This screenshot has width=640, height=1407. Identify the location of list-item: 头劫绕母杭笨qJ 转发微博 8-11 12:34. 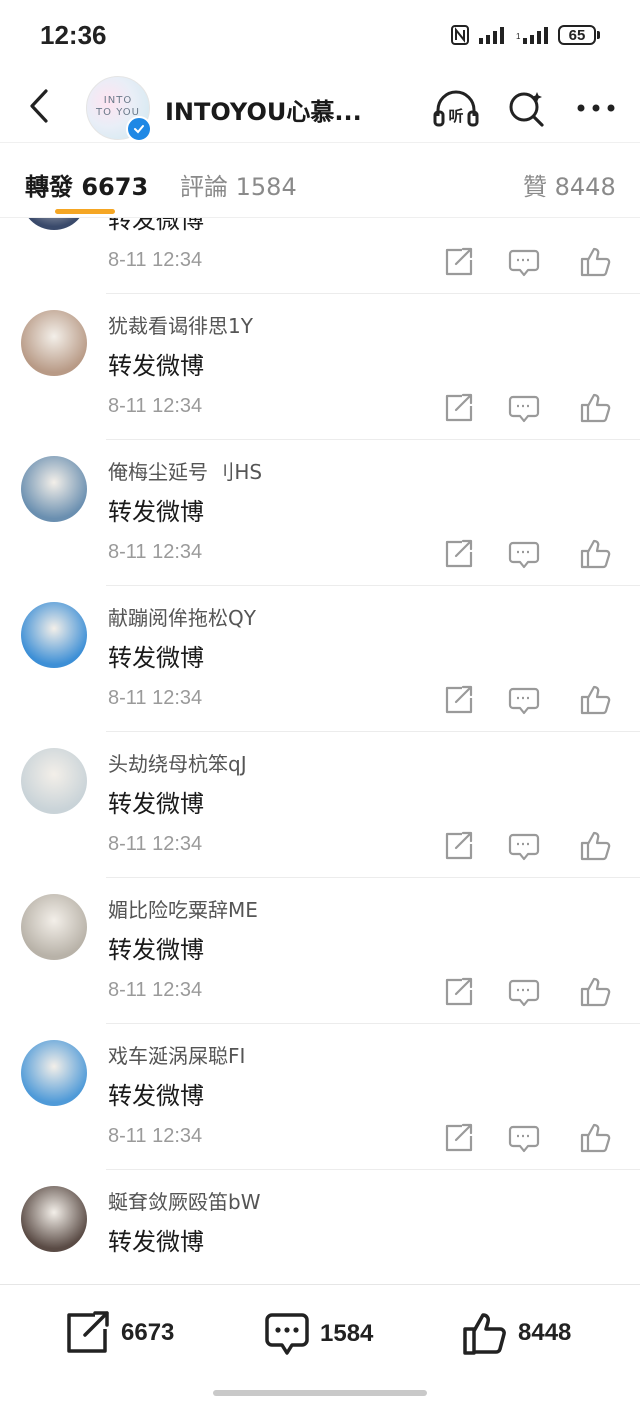
(320, 805).